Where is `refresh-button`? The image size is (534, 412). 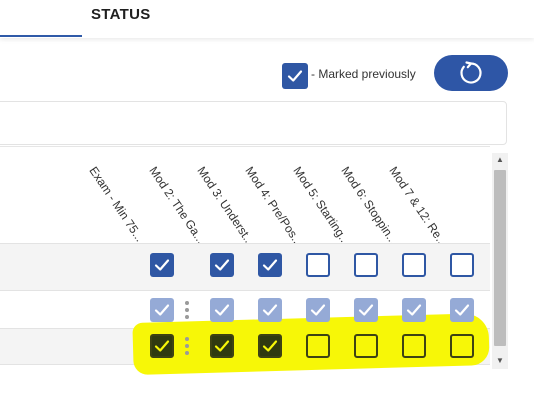
refresh-button is located at coordinates (471, 73).